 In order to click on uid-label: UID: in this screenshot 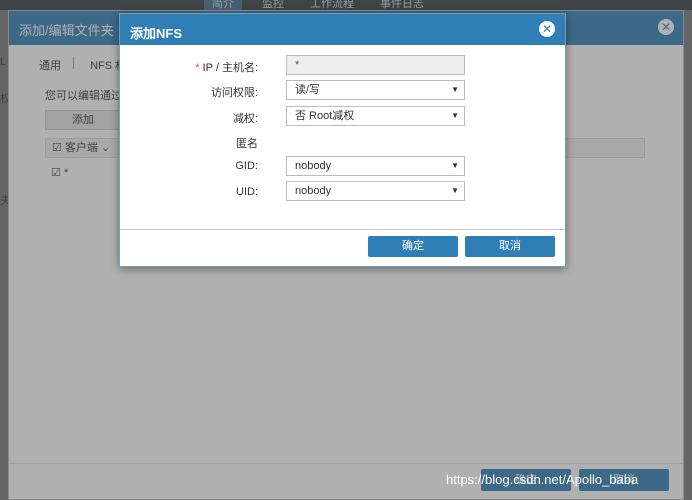, I will do `click(247, 192)`.